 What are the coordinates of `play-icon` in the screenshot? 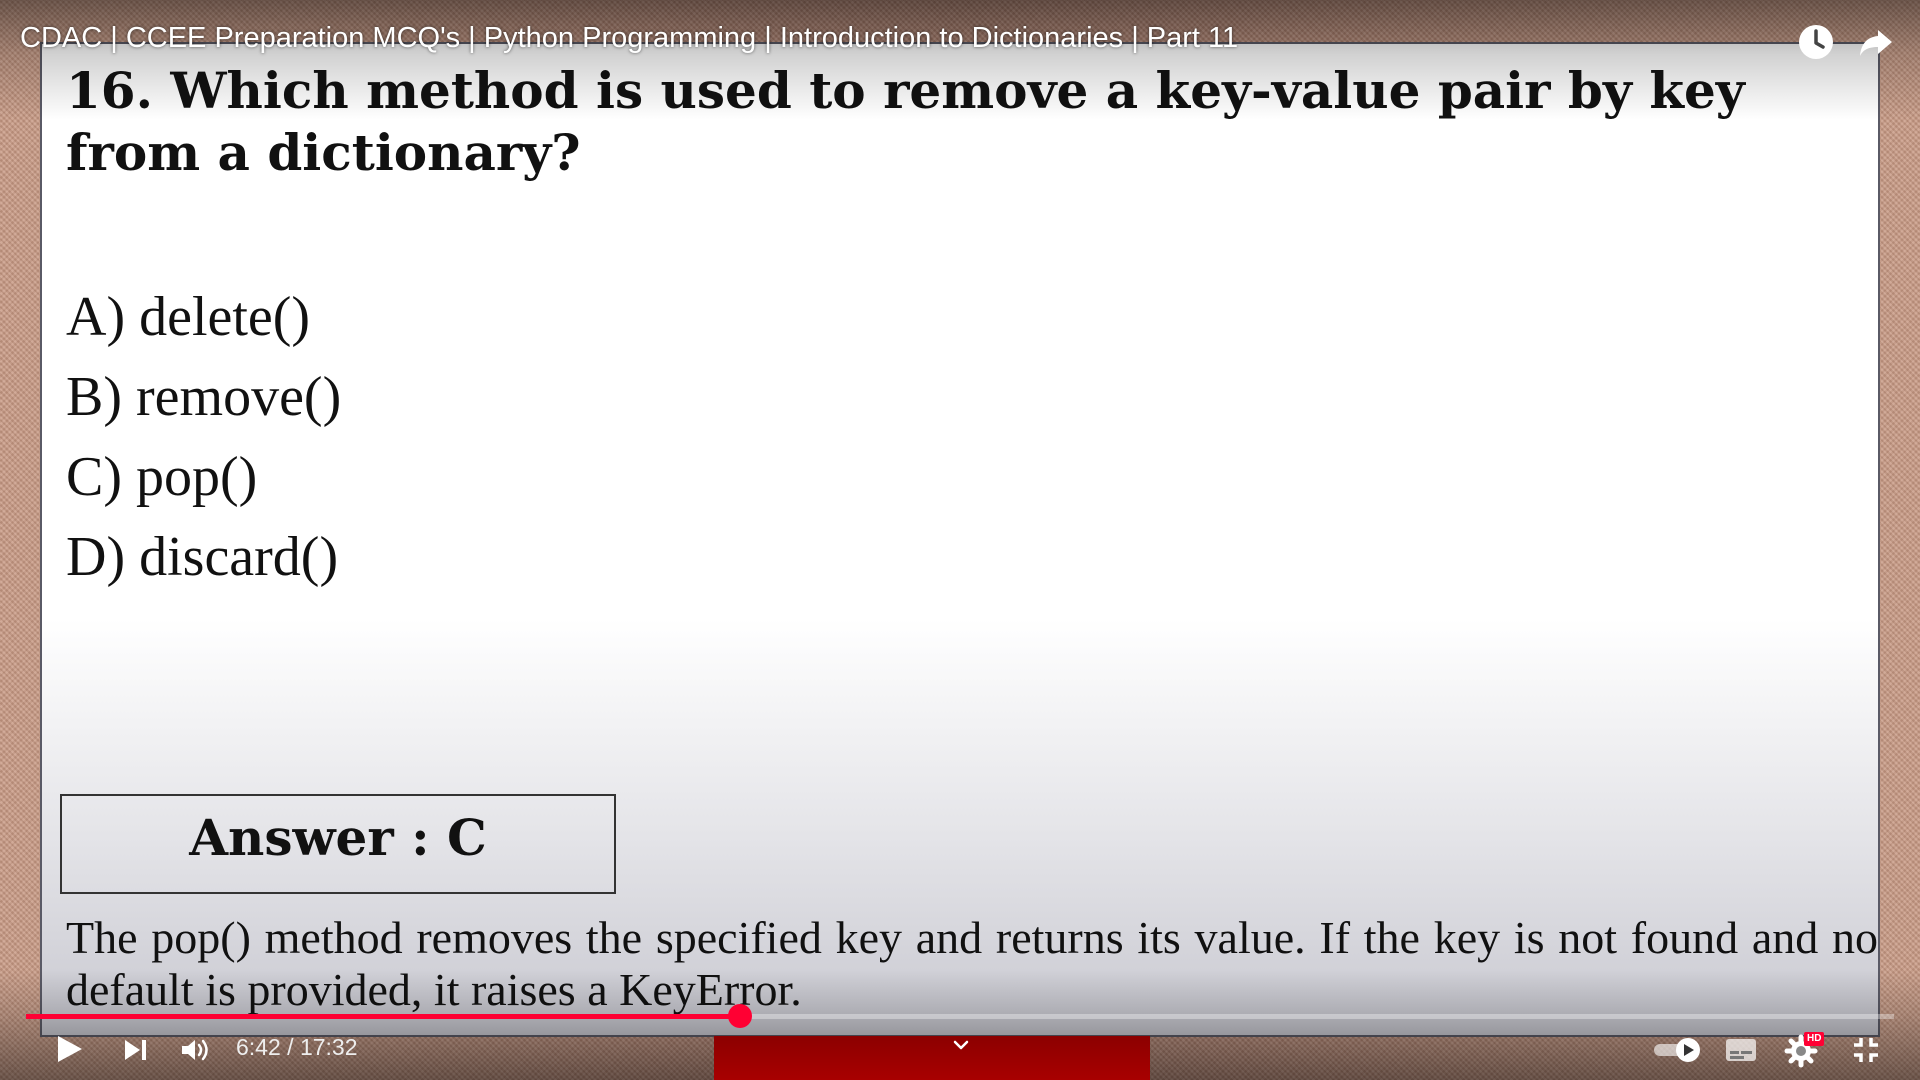 It's located at (69, 1051).